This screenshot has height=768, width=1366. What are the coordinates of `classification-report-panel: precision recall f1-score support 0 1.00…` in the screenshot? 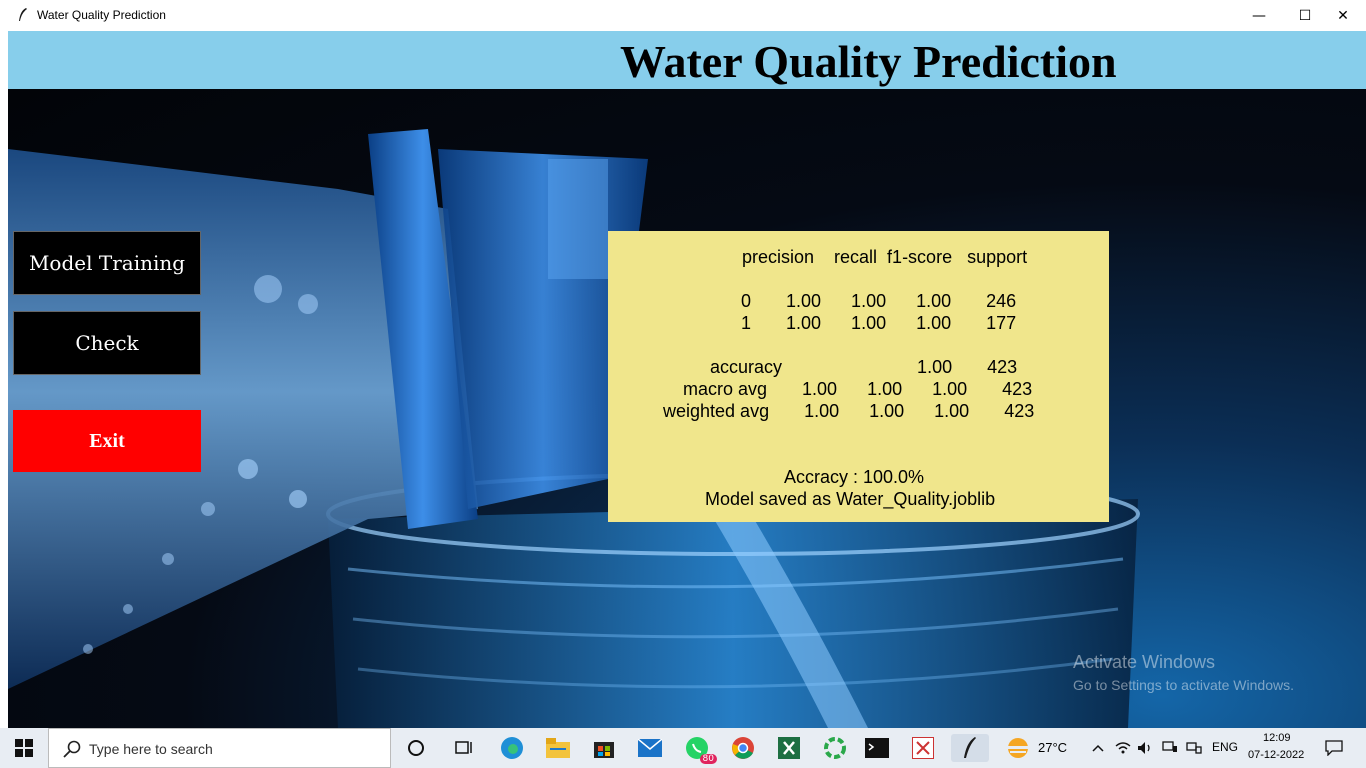 It's located at (858, 376).